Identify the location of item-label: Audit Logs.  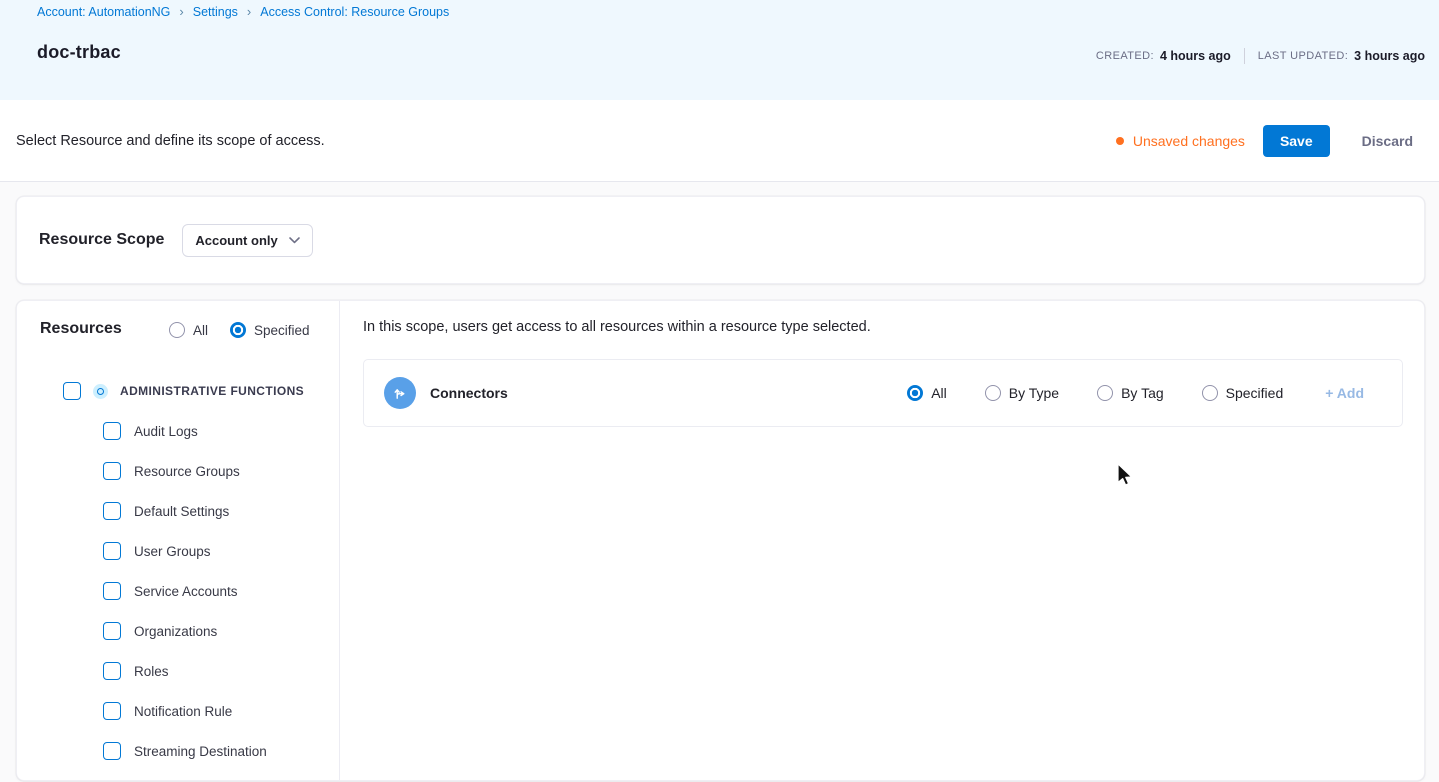
(166, 431).